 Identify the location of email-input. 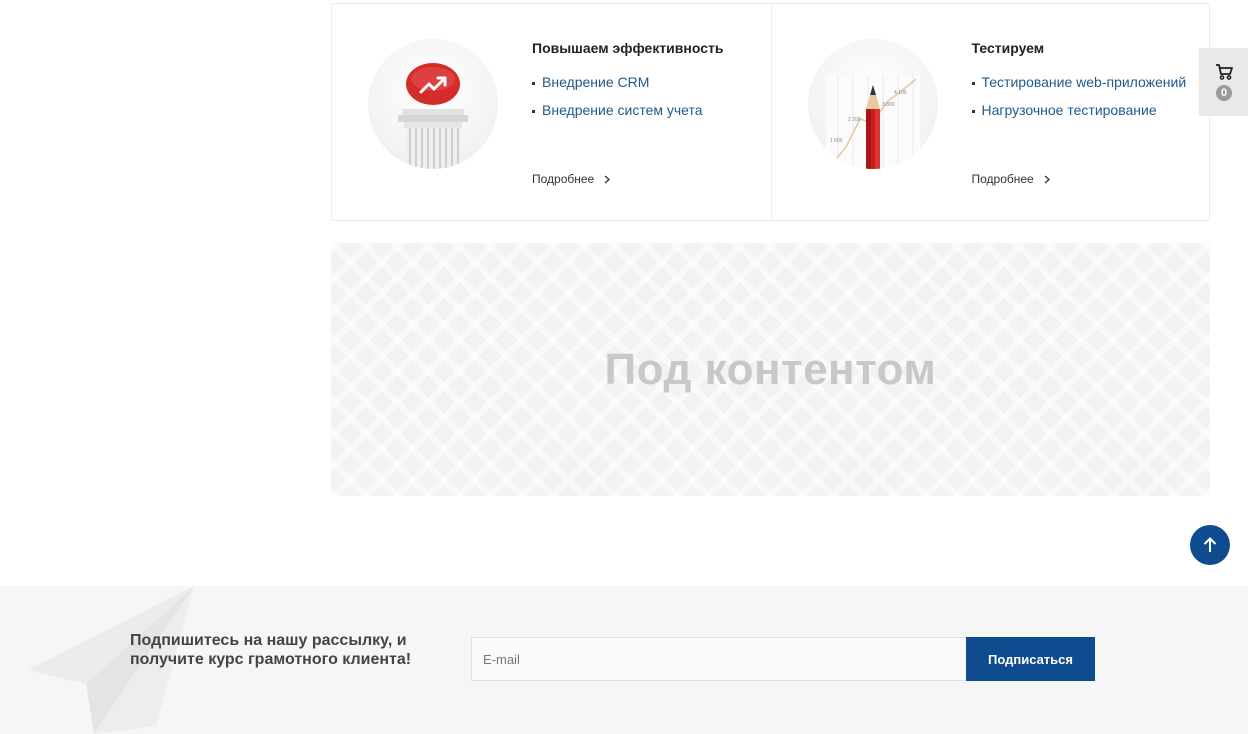
(719, 659).